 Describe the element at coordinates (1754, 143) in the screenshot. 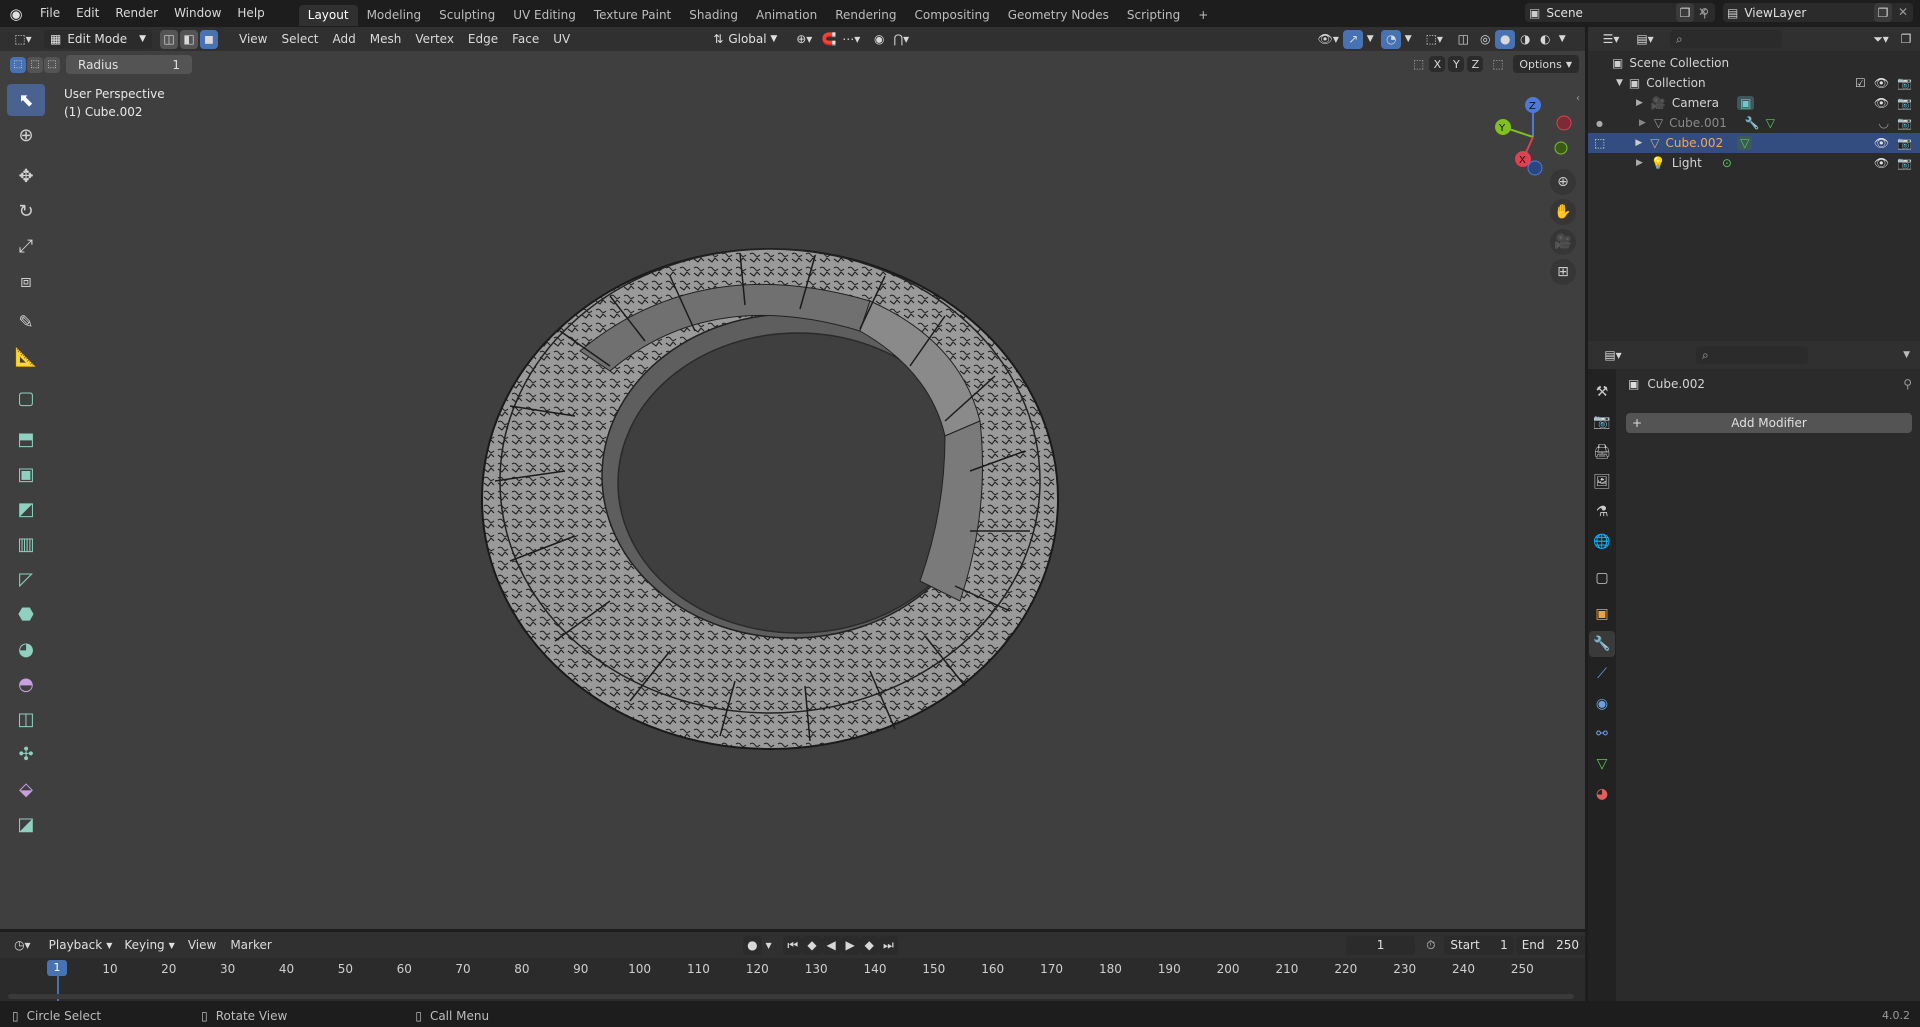

I see `outliner-row-cube002: ⬚ ▶ ▽ Cube.002 ▽ 👁 📷` at that location.